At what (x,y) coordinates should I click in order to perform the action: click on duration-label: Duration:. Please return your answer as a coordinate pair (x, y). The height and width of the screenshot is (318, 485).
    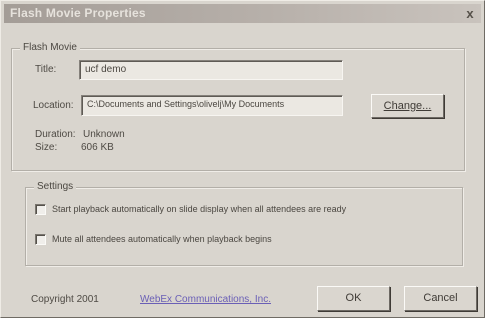
    Looking at the image, I should click on (55, 134).